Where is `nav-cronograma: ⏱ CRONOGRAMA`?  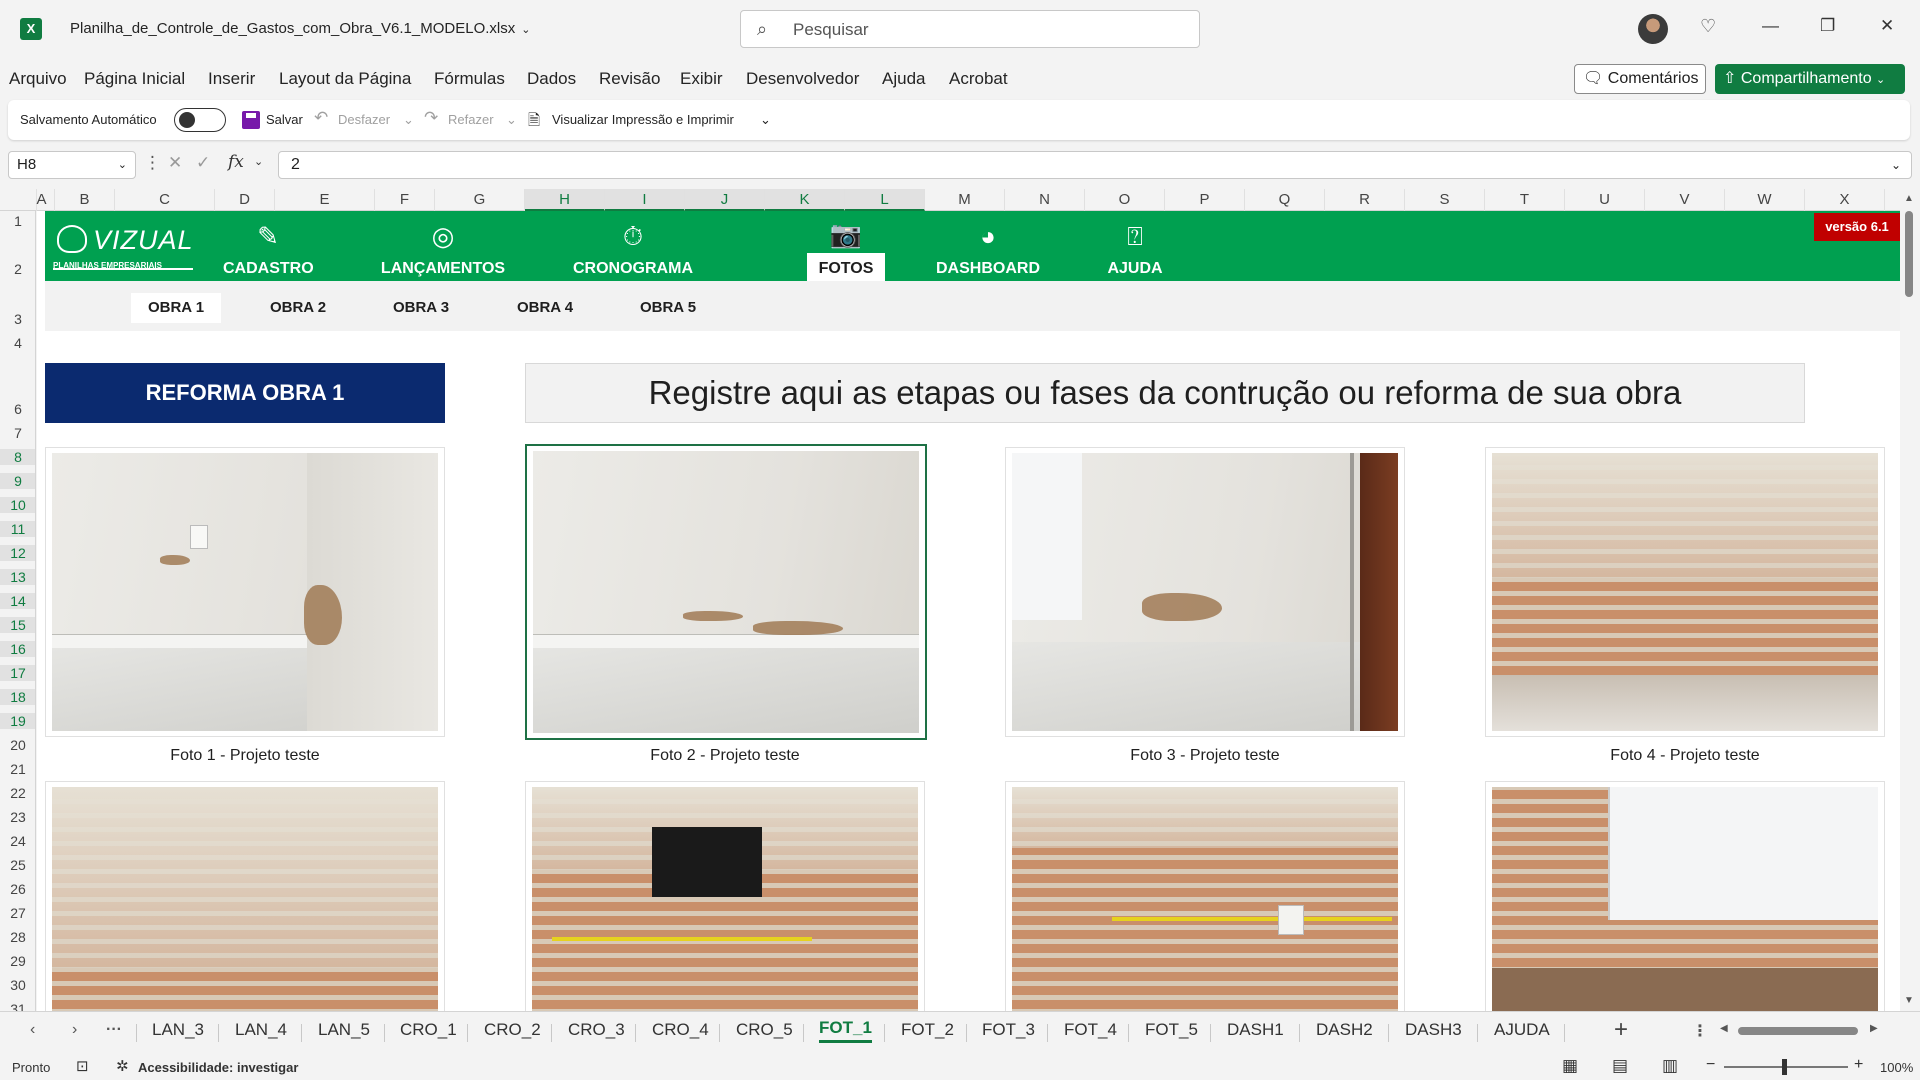
nav-cronograma: ⏱ CRONOGRAMA is located at coordinates (633, 246).